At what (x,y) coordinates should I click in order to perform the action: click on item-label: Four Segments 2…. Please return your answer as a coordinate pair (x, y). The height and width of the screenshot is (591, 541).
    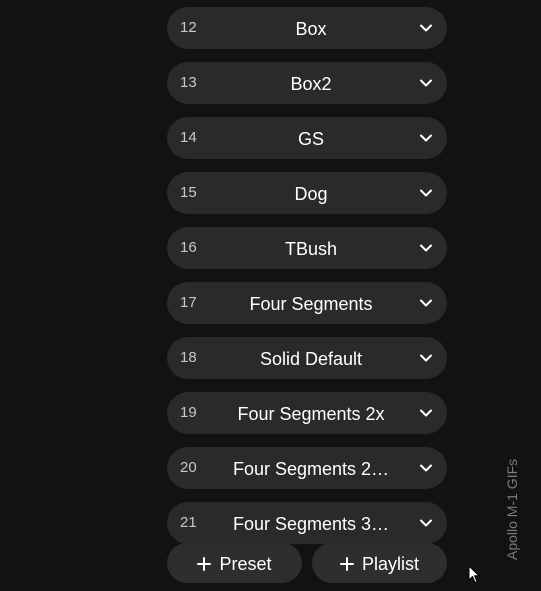
    Looking at the image, I should click on (311, 469).